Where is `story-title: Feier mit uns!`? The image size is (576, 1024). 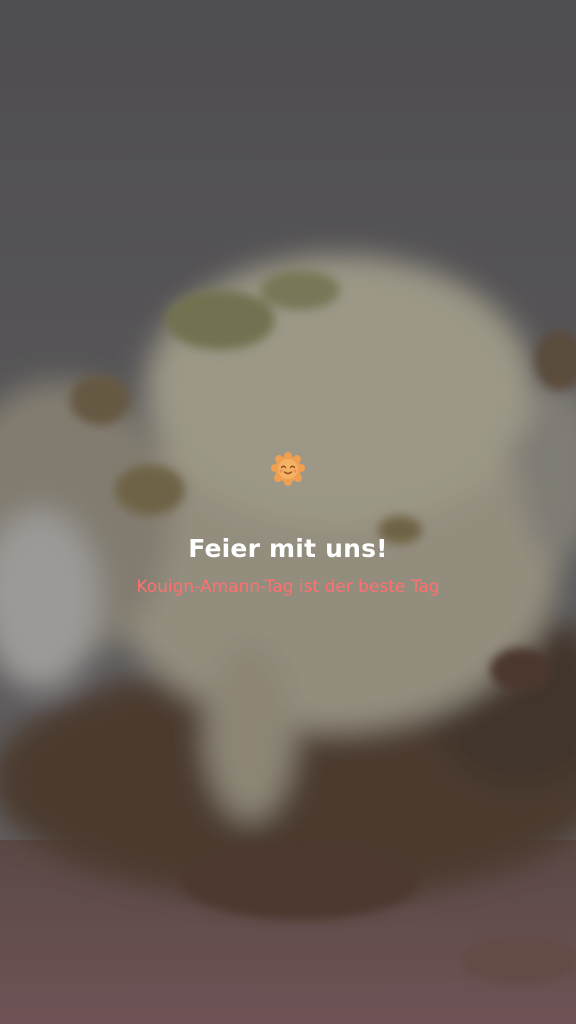 story-title: Feier mit uns! is located at coordinates (288, 548).